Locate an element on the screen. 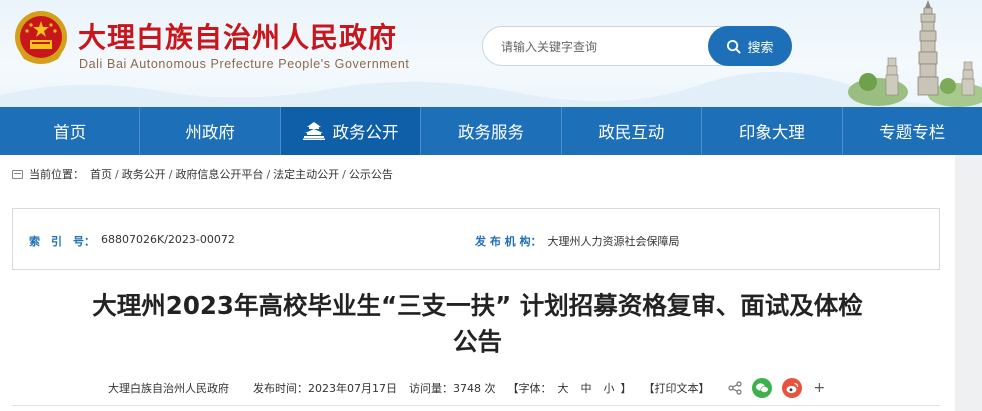  nav-item-label: 专题专栏 is located at coordinates (912, 132).